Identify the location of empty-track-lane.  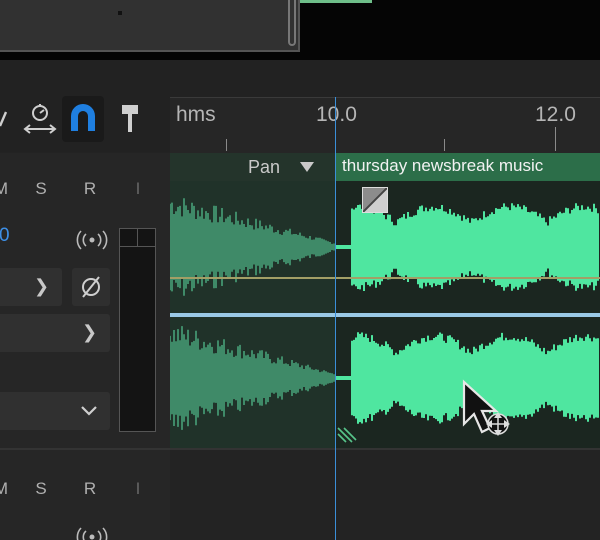
(385, 494).